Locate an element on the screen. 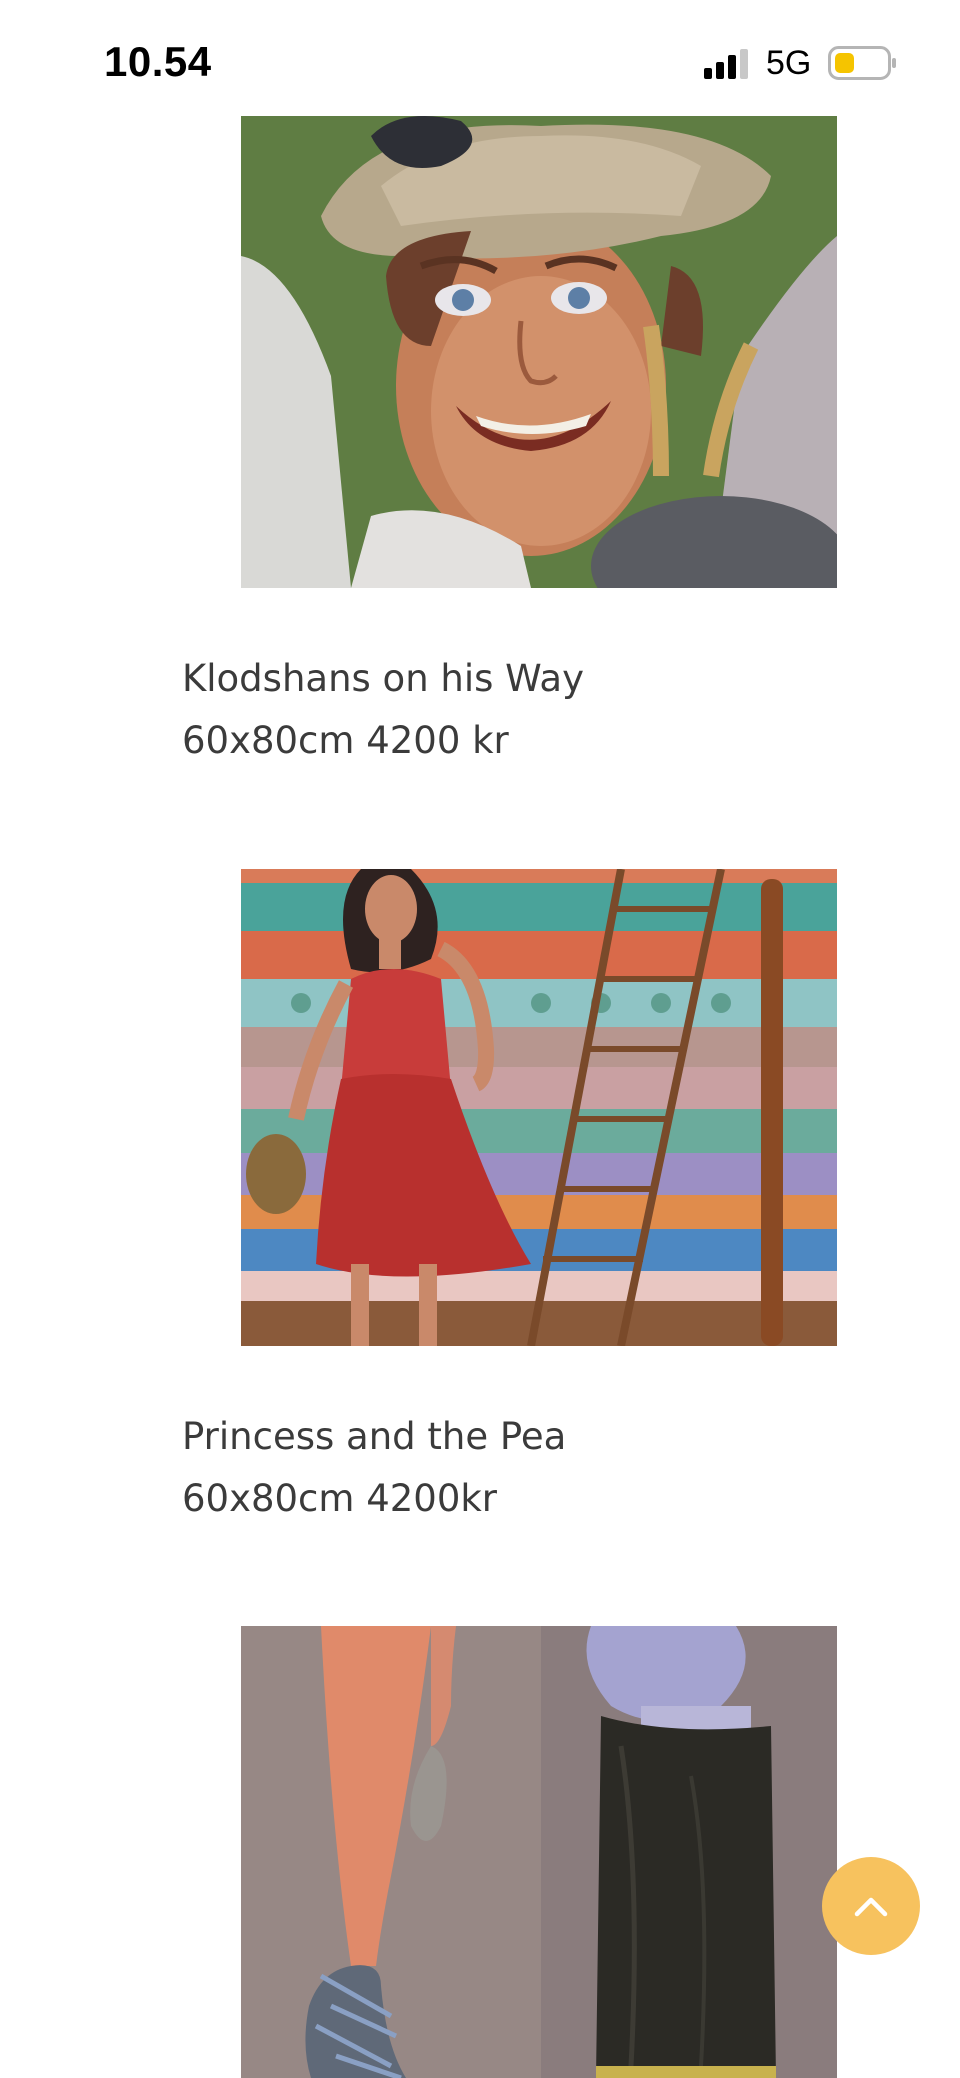 This screenshot has height=2078, width=960. artwork-image-princess is located at coordinates (539, 1107).